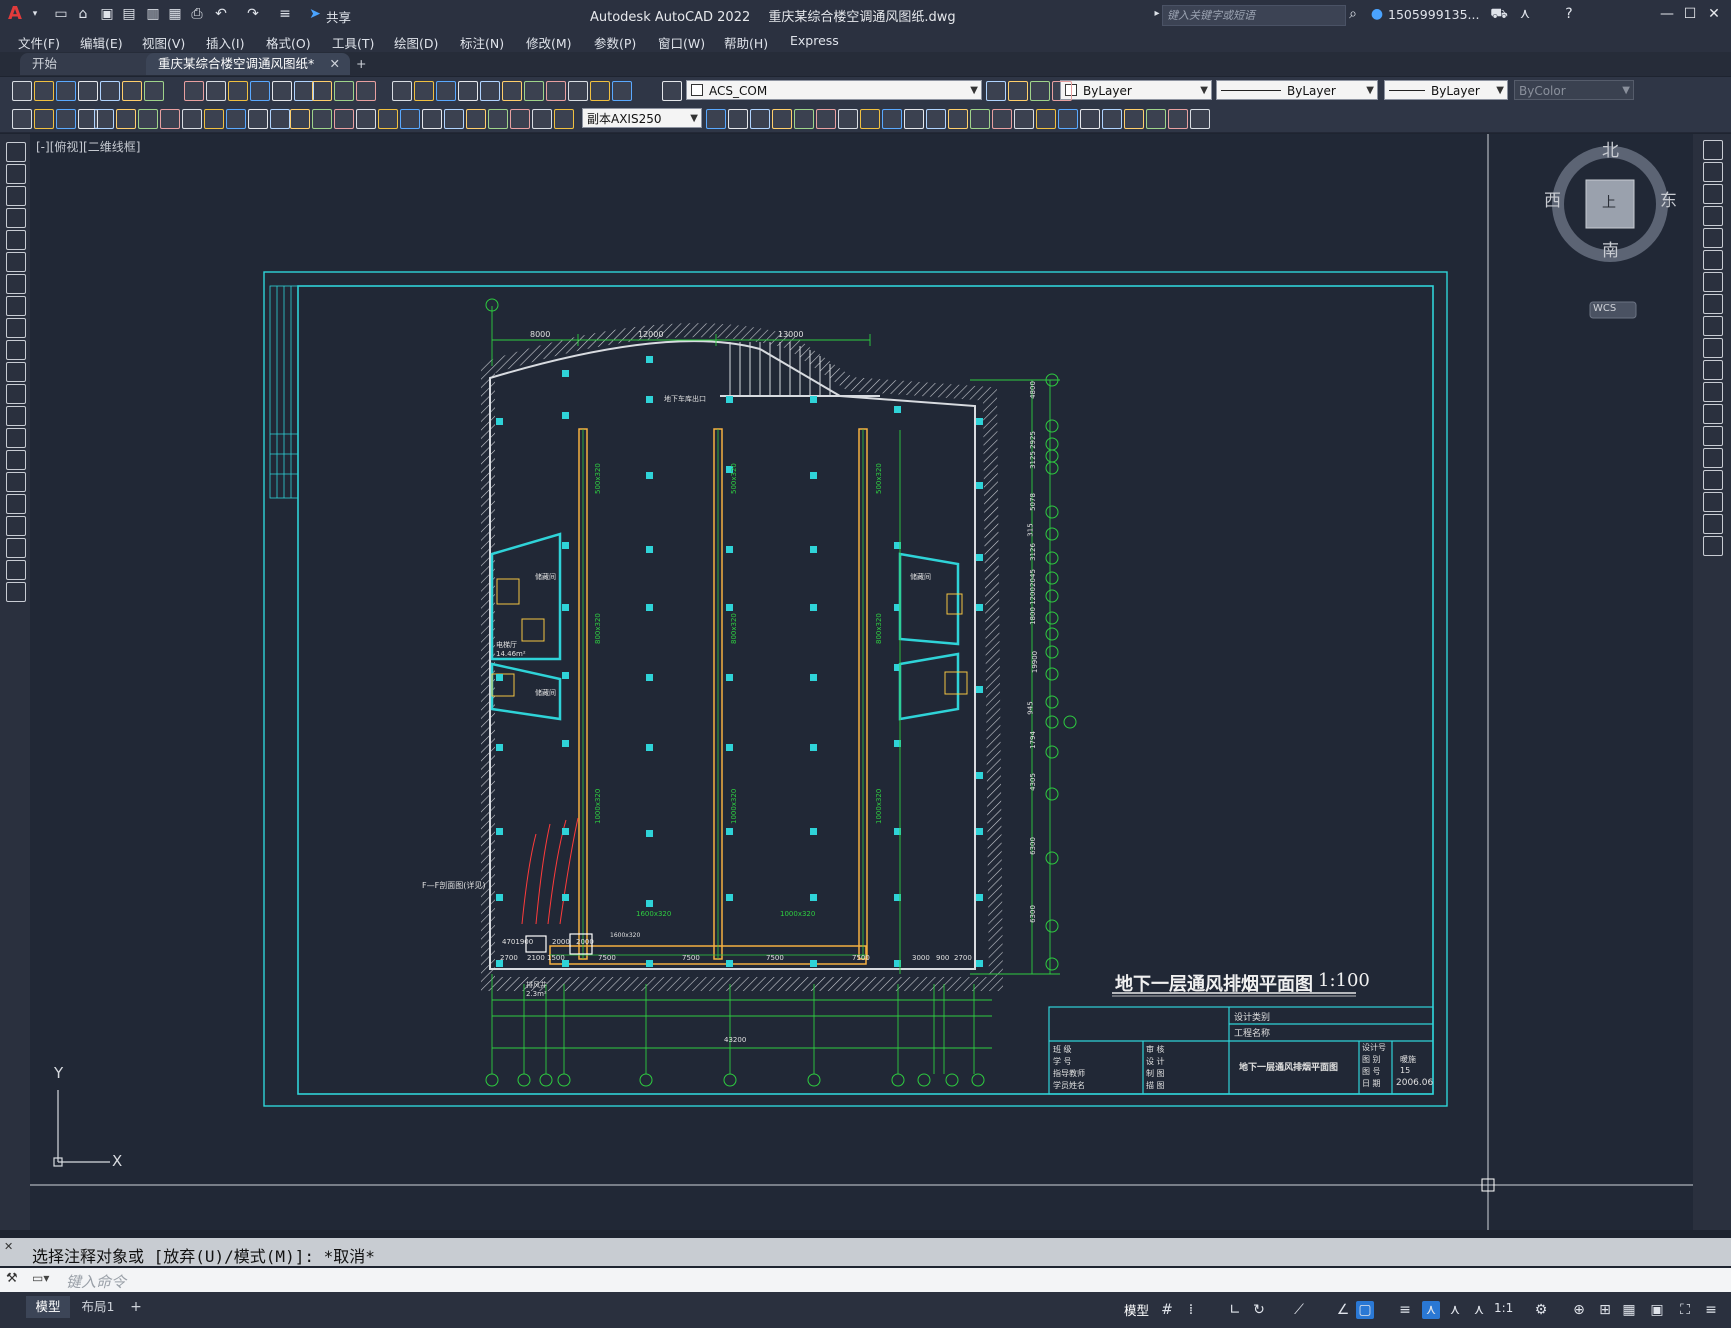 This screenshot has height=1328, width=1731. I want to click on menu-item: Express, so click(814, 40).